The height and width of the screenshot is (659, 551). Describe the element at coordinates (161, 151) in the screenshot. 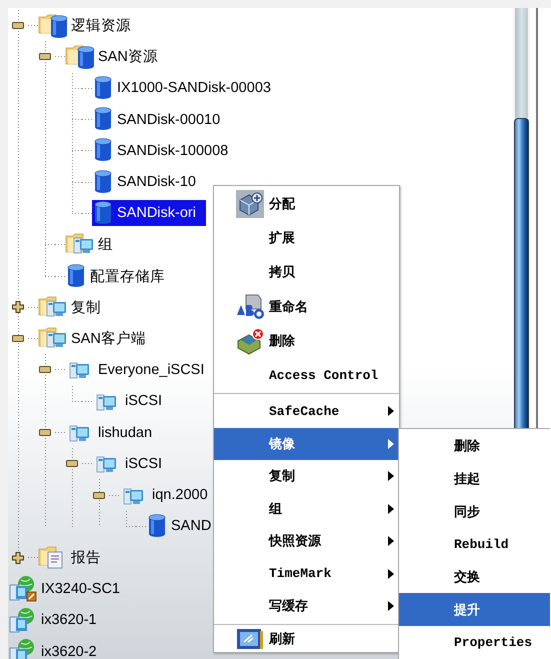

I see `tree-item: SANDisk-100008` at that location.